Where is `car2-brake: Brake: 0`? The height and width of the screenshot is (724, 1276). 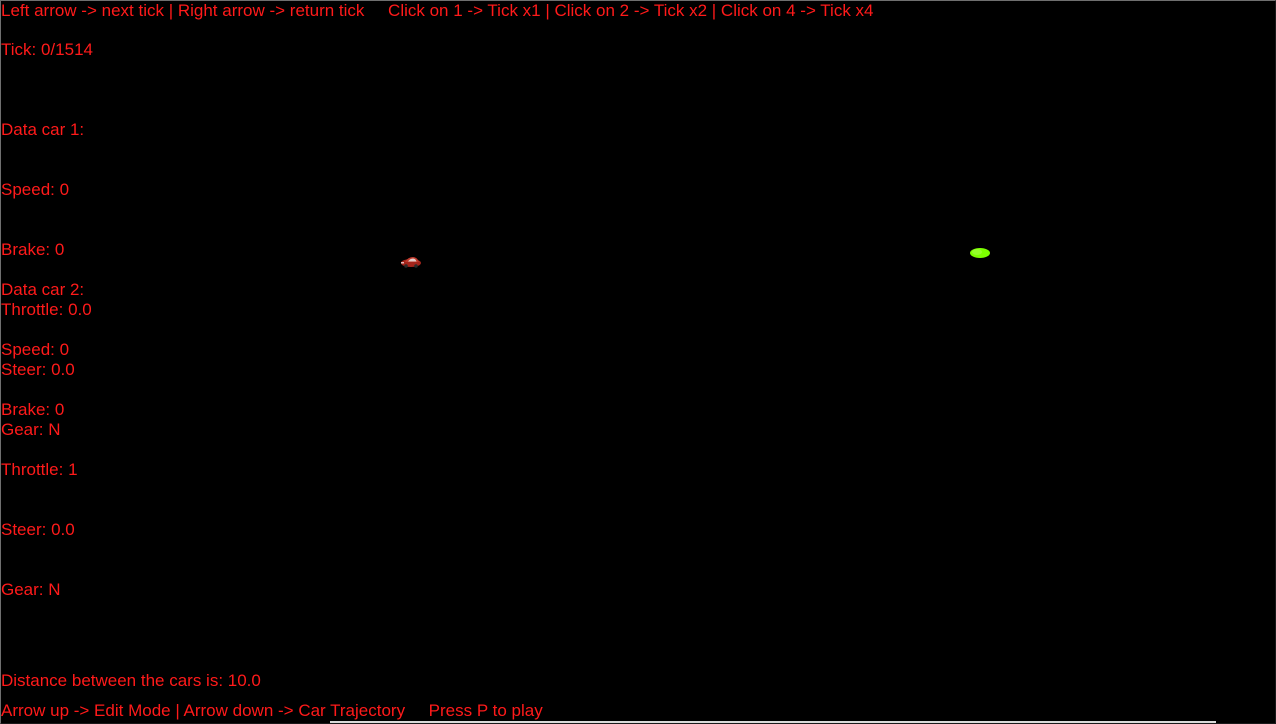
car2-brake: Brake: 0 is located at coordinates (33, 409).